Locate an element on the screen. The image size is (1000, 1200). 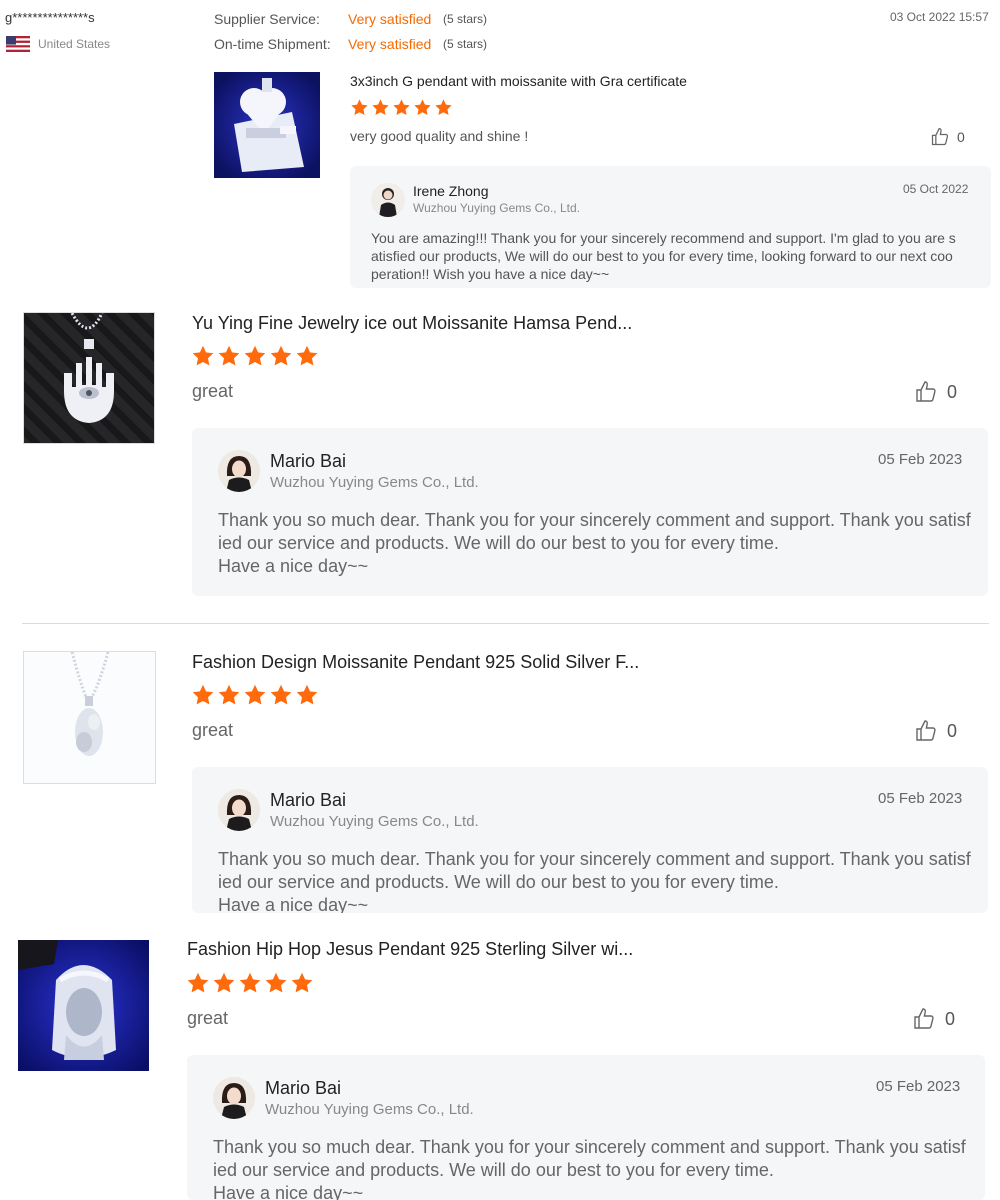
divider is located at coordinates (505, 623).